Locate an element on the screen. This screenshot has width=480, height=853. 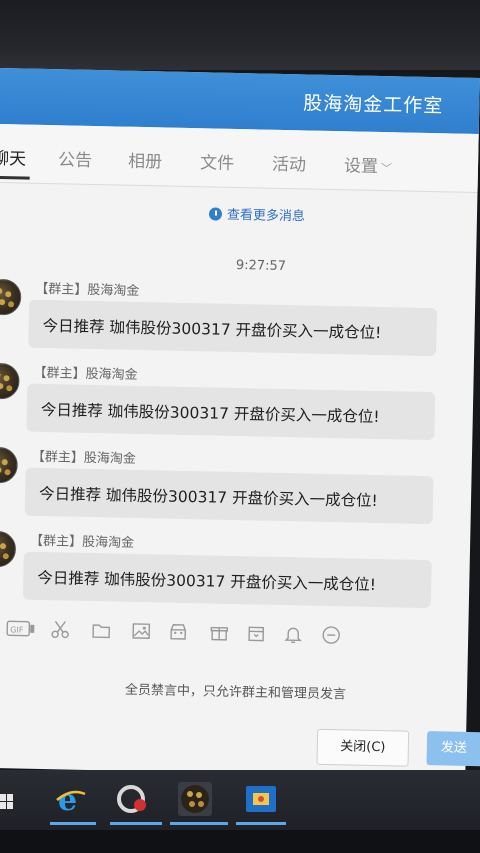
internet-explorer-icon: e is located at coordinates (71, 800).